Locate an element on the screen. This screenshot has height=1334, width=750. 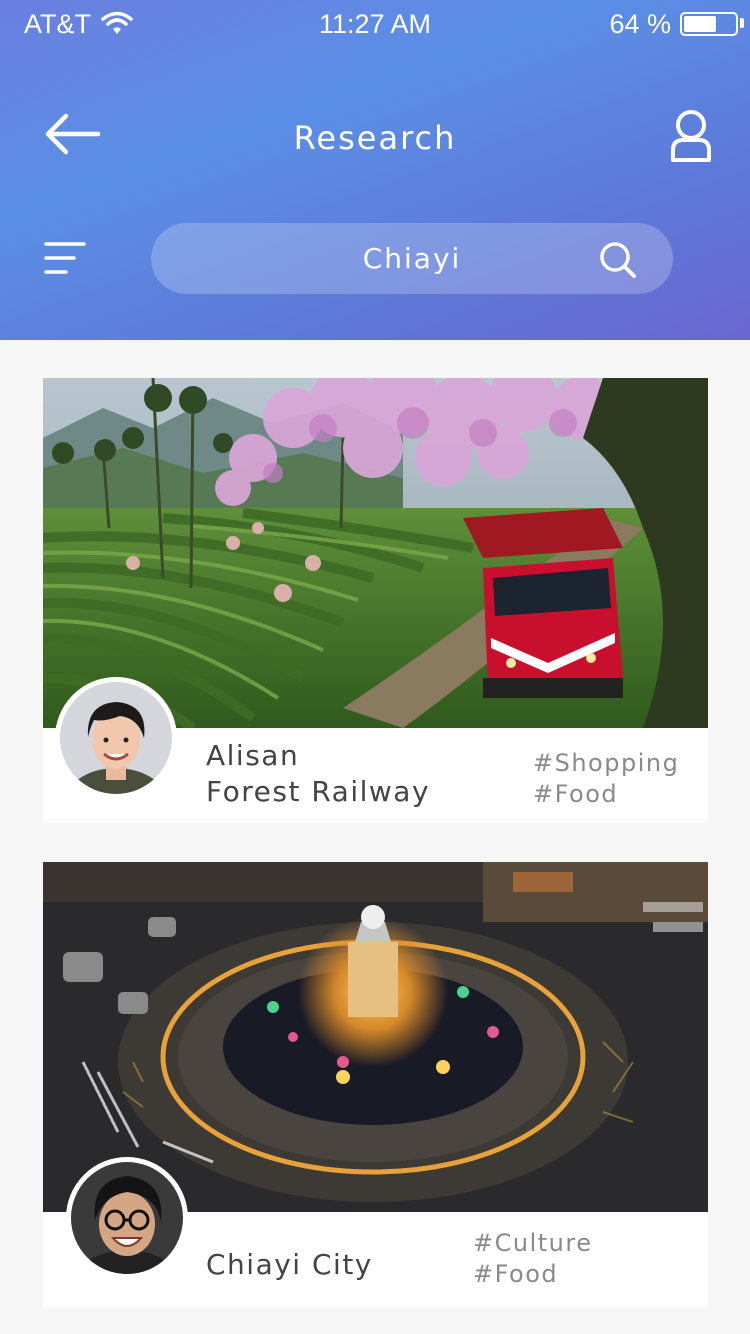
tag-list: #Shopping #Food is located at coordinates (606, 779).